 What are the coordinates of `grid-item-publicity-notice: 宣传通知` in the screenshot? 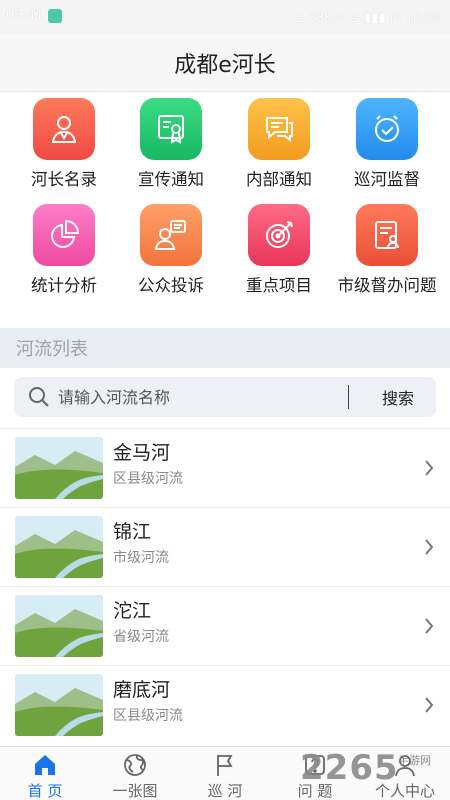 It's located at (171, 144).